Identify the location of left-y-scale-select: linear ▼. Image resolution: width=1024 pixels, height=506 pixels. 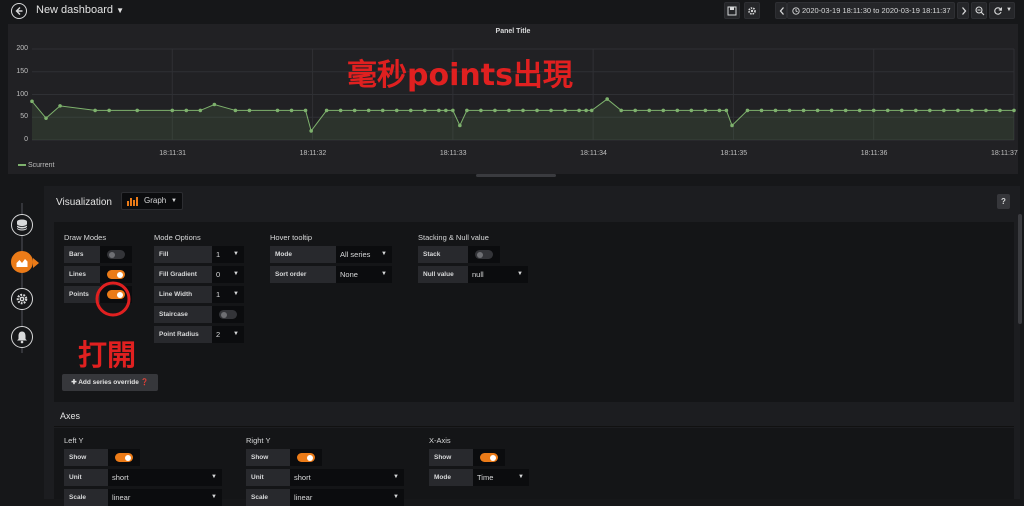
(165, 497).